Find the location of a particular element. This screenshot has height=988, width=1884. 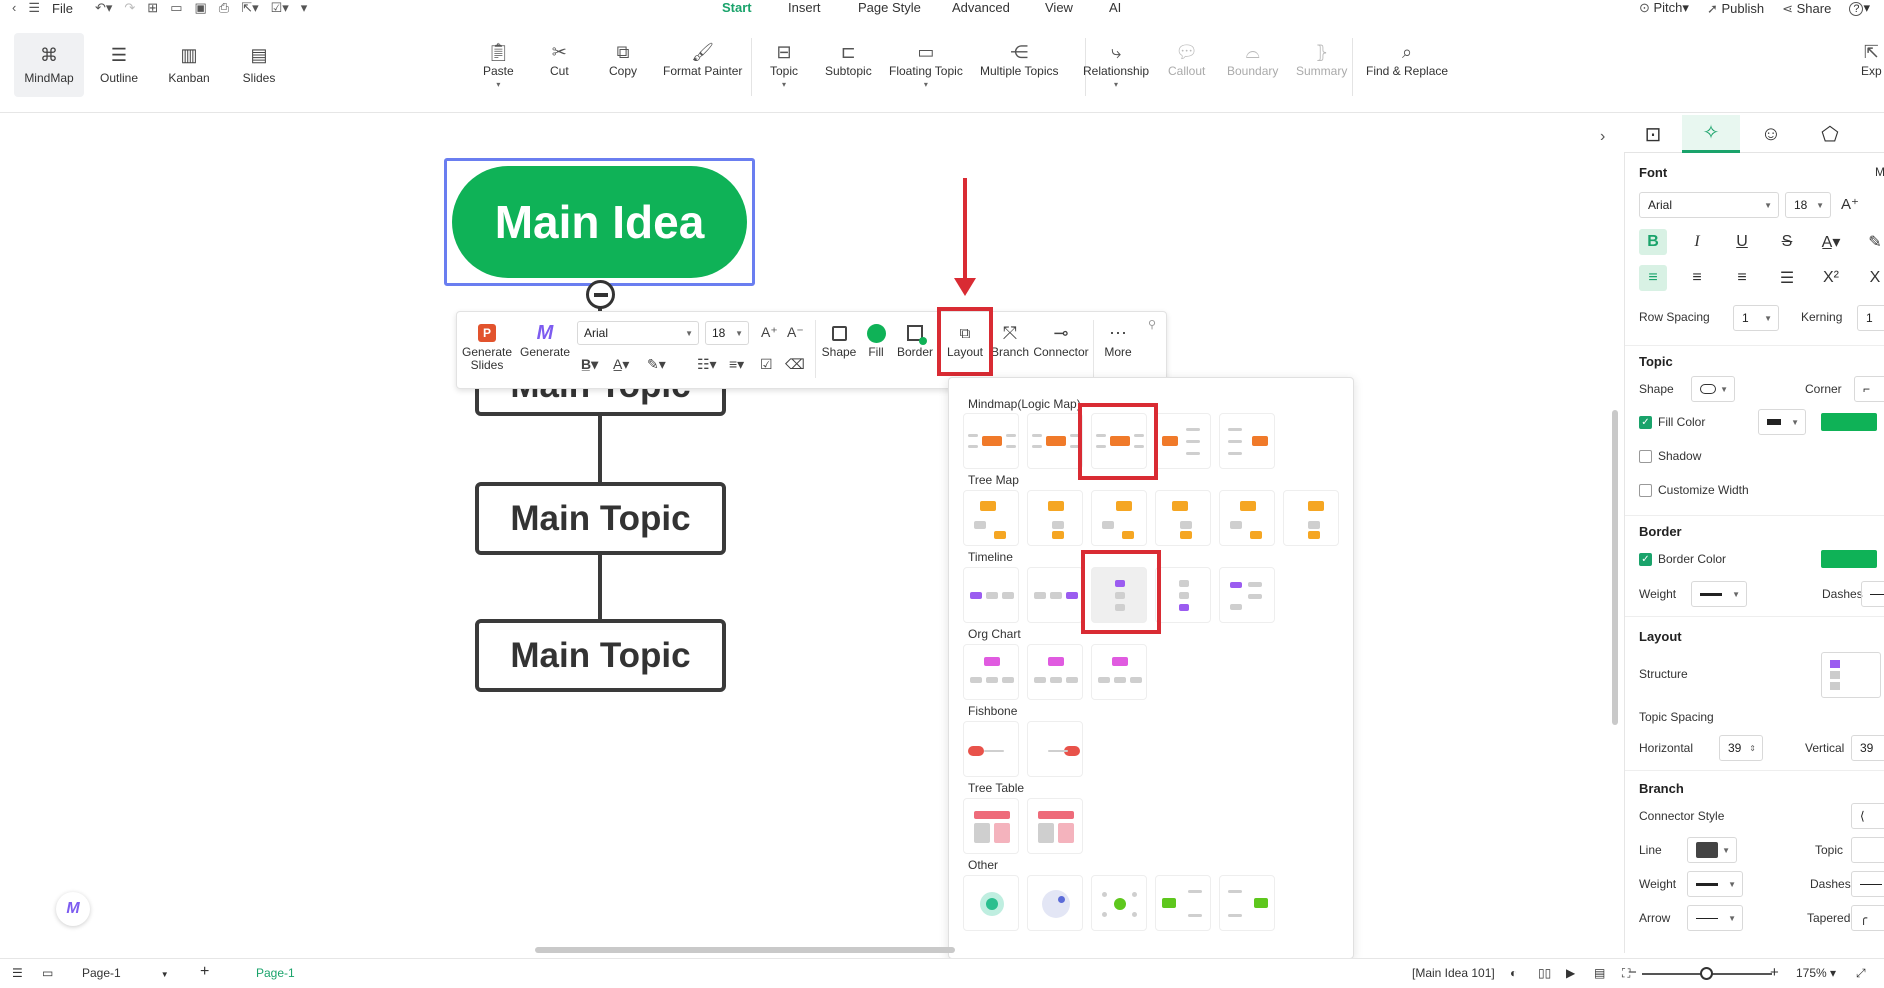

shadow-checkbox is located at coordinates (1645, 456).